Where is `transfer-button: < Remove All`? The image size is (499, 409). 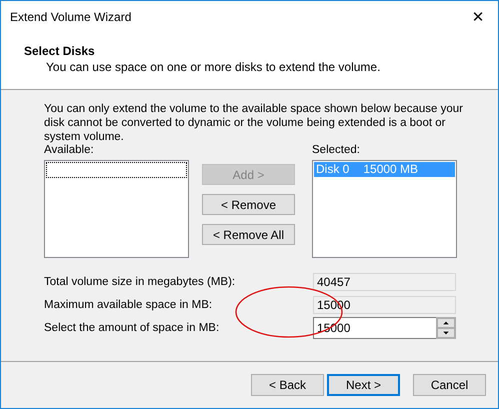 transfer-button: < Remove All is located at coordinates (248, 234).